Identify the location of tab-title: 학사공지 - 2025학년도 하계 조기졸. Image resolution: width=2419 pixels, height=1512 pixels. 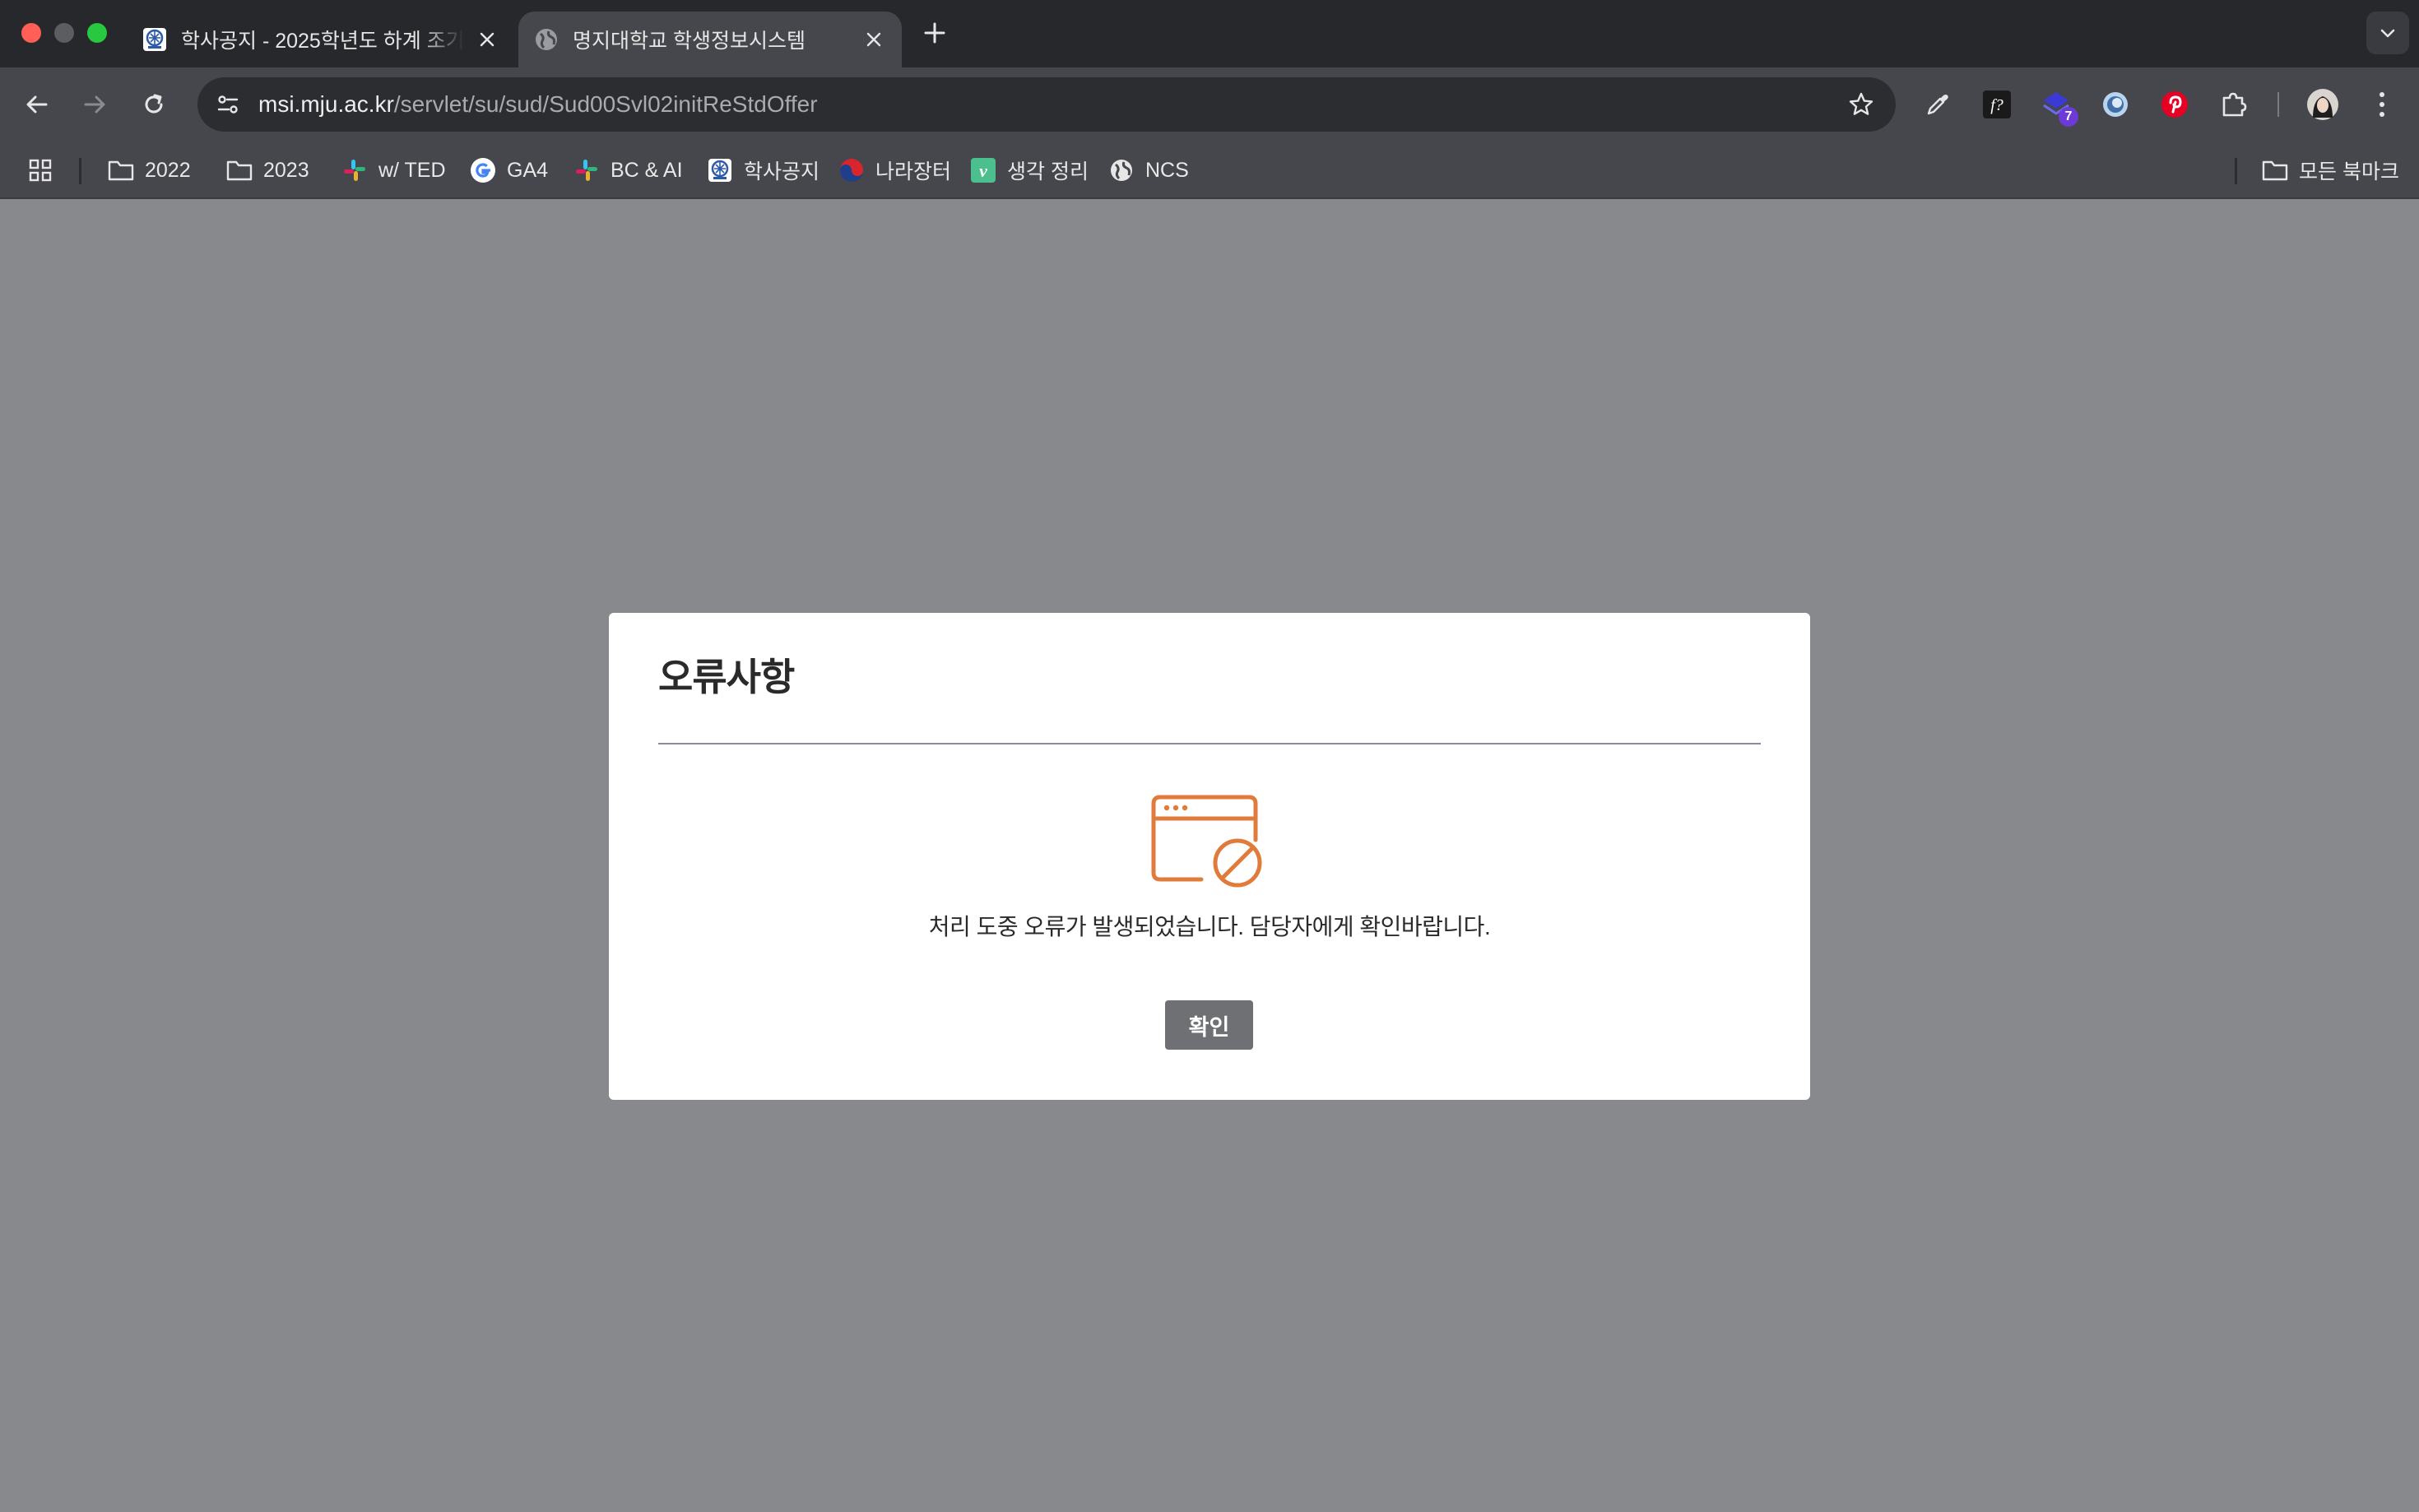
(326, 41).